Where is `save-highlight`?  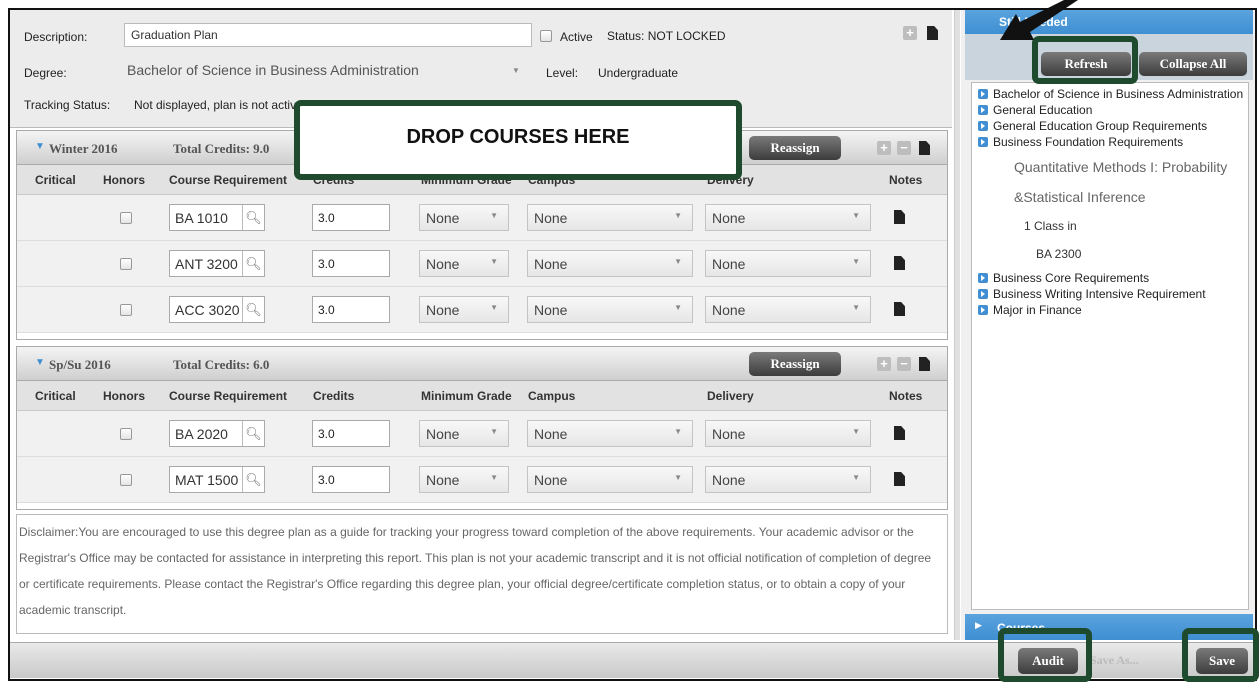 save-highlight is located at coordinates (1220, 655).